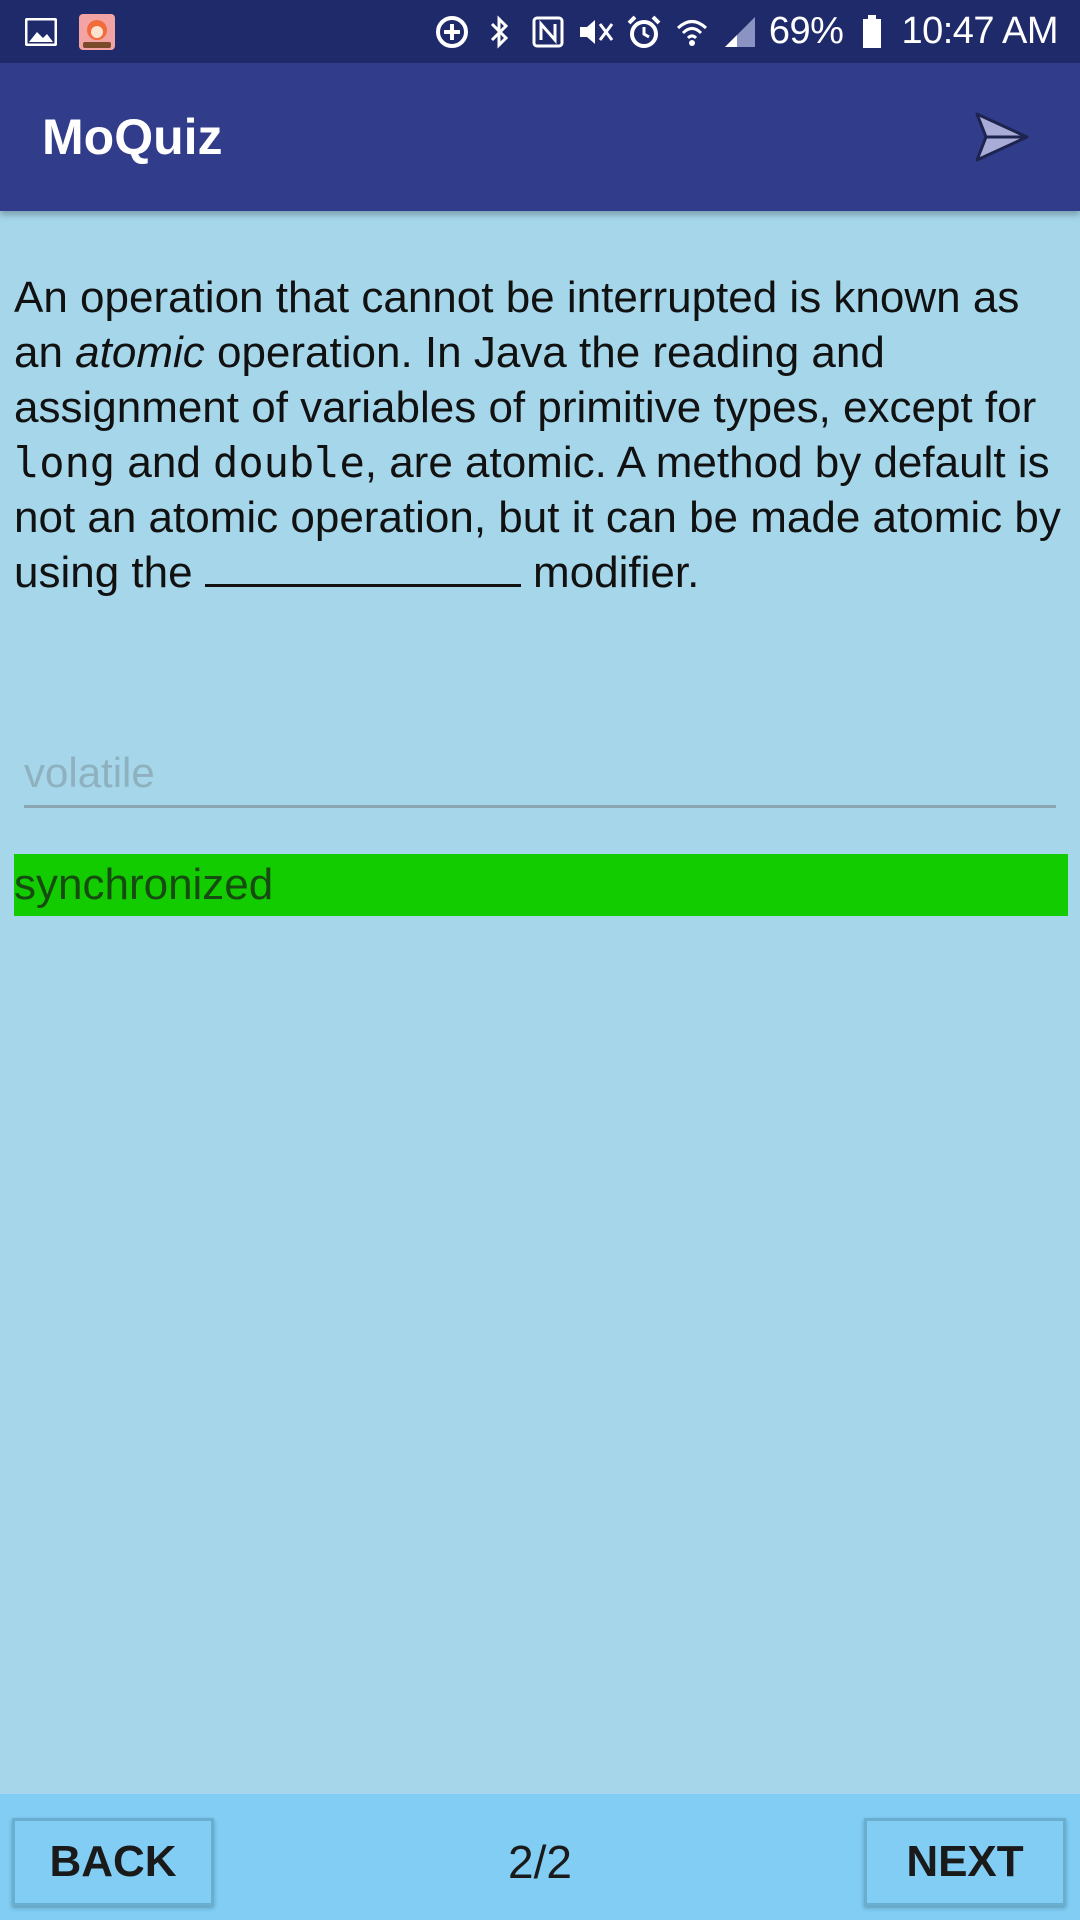  I want to click on nfc-icon, so click(548, 32).